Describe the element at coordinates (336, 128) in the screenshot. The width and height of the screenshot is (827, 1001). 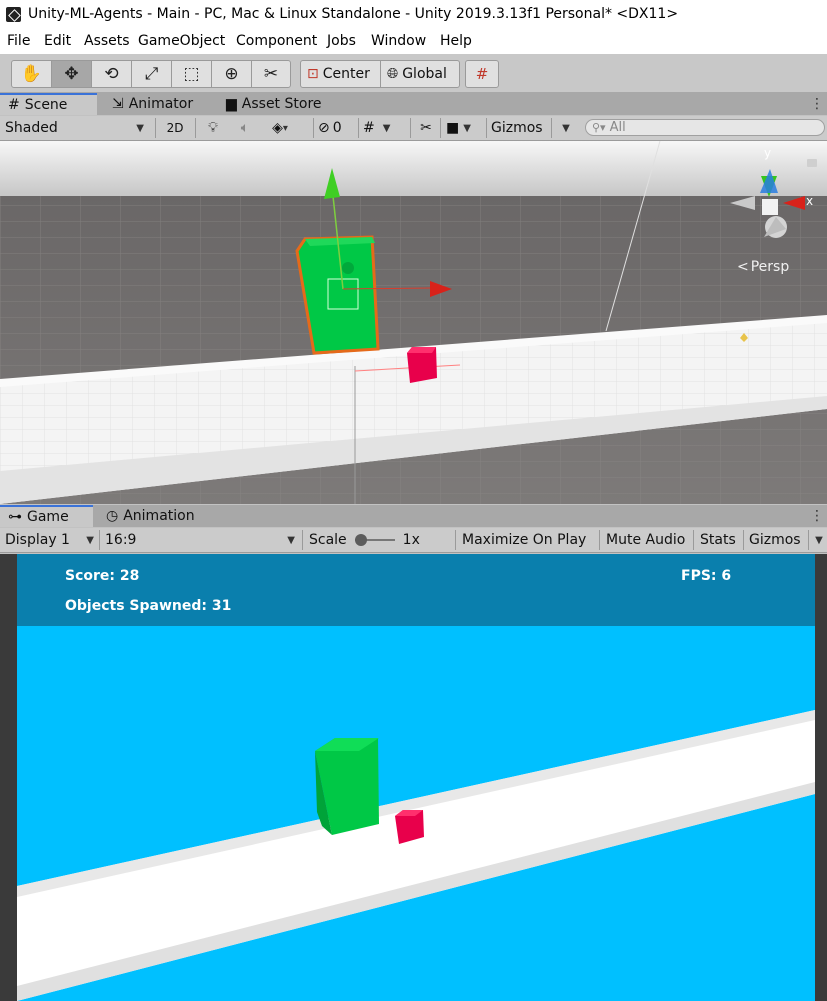
I see `hidden-objects-toggle: ⊘ 0` at that location.